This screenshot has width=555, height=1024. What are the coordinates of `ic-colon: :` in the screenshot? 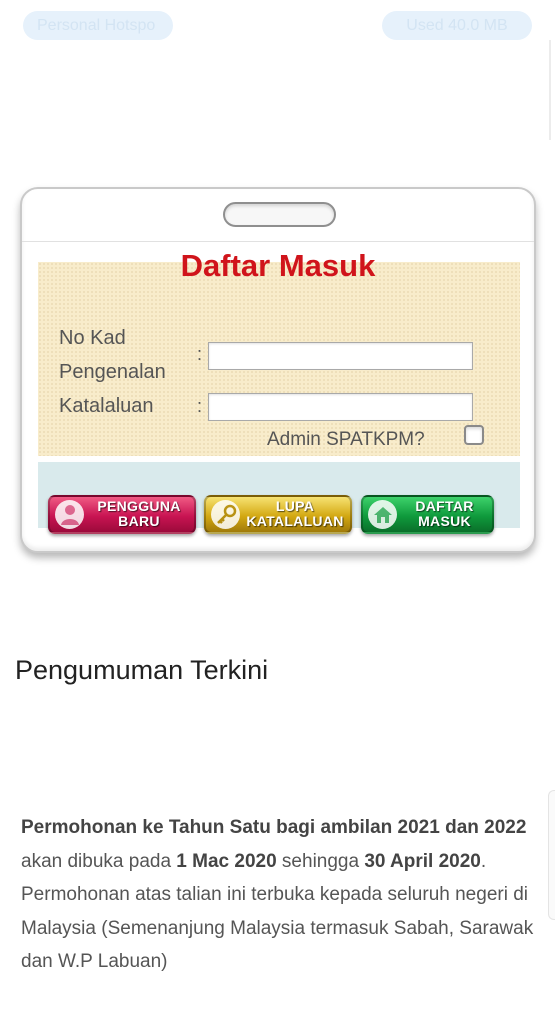 It's located at (200, 354).